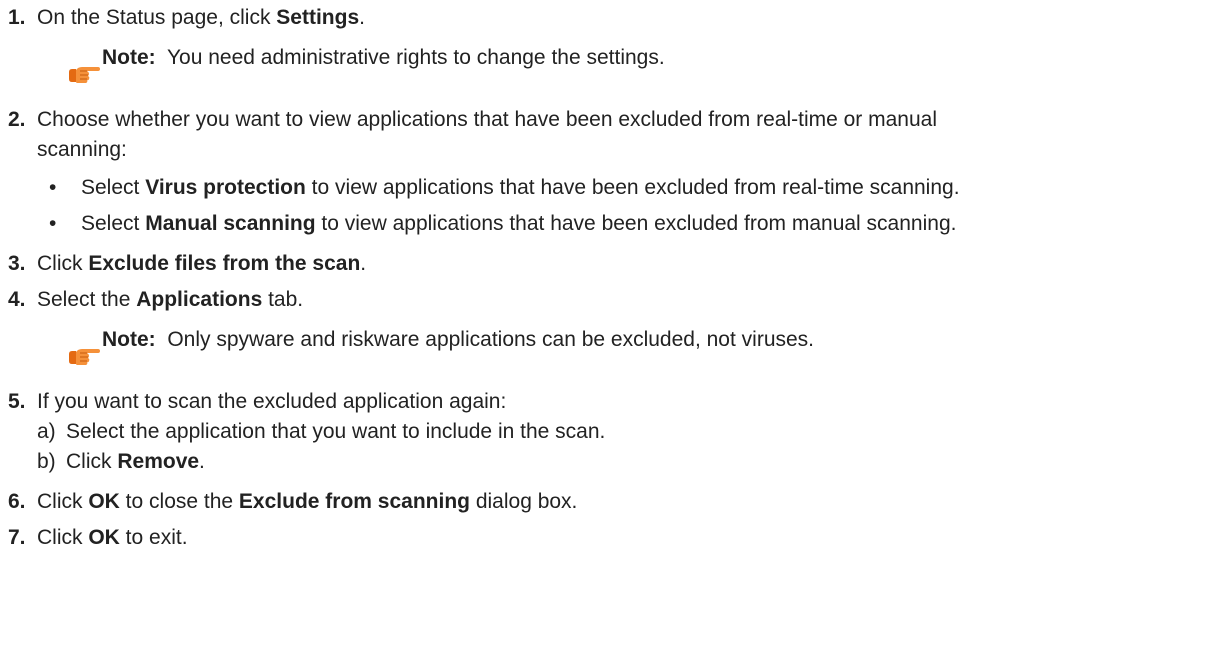 The height and width of the screenshot is (649, 1208). I want to click on exclude-files-term: Exclude files from the scan, so click(224, 263).